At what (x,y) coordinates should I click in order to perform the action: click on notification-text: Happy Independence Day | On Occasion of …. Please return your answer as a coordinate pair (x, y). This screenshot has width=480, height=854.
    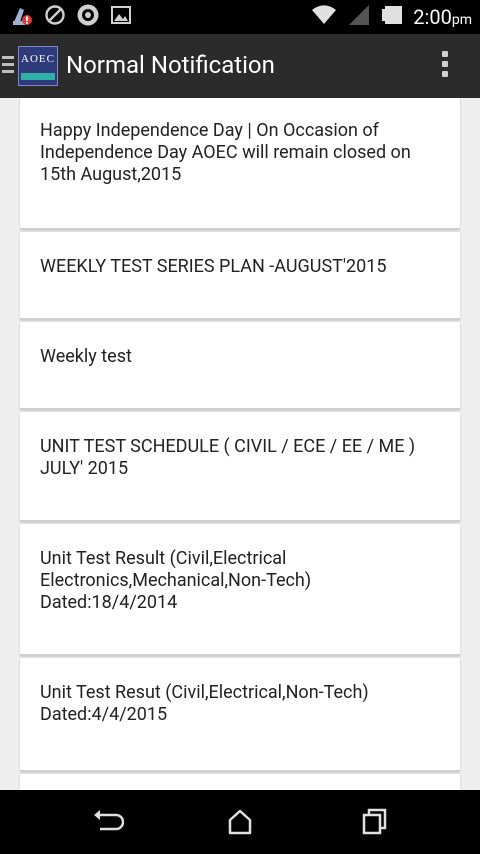
    Looking at the image, I should click on (225, 152).